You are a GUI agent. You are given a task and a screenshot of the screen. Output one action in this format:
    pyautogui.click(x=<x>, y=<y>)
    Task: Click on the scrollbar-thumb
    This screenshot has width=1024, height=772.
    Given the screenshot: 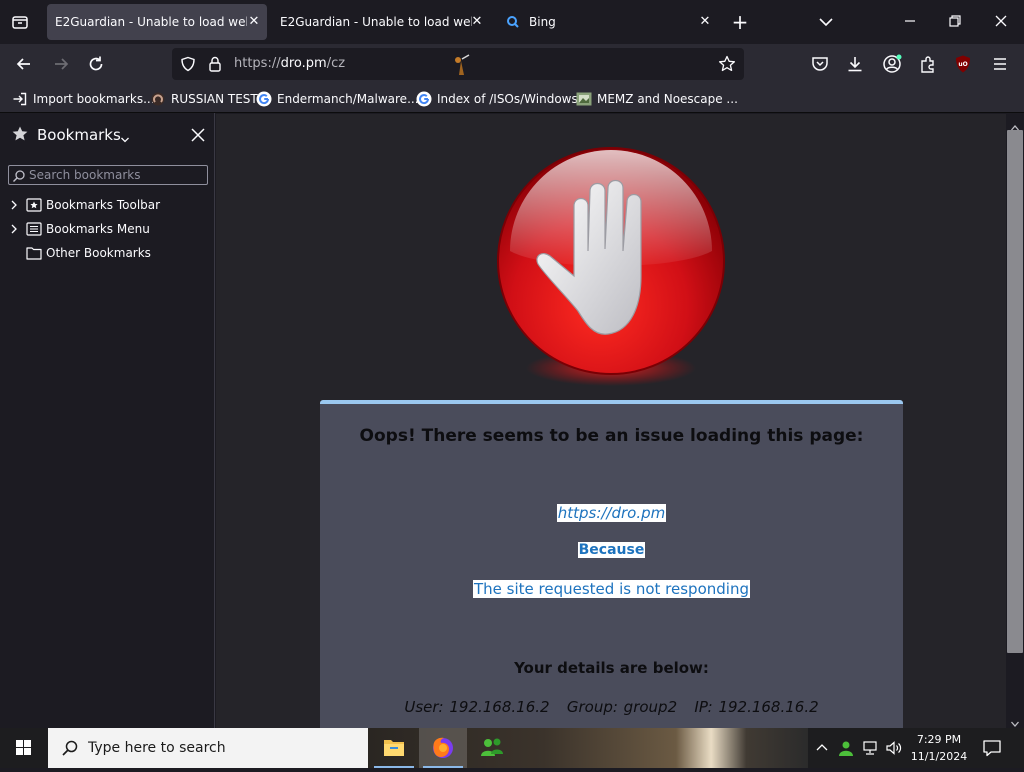 What is the action you would take?
    pyautogui.click(x=1015, y=391)
    